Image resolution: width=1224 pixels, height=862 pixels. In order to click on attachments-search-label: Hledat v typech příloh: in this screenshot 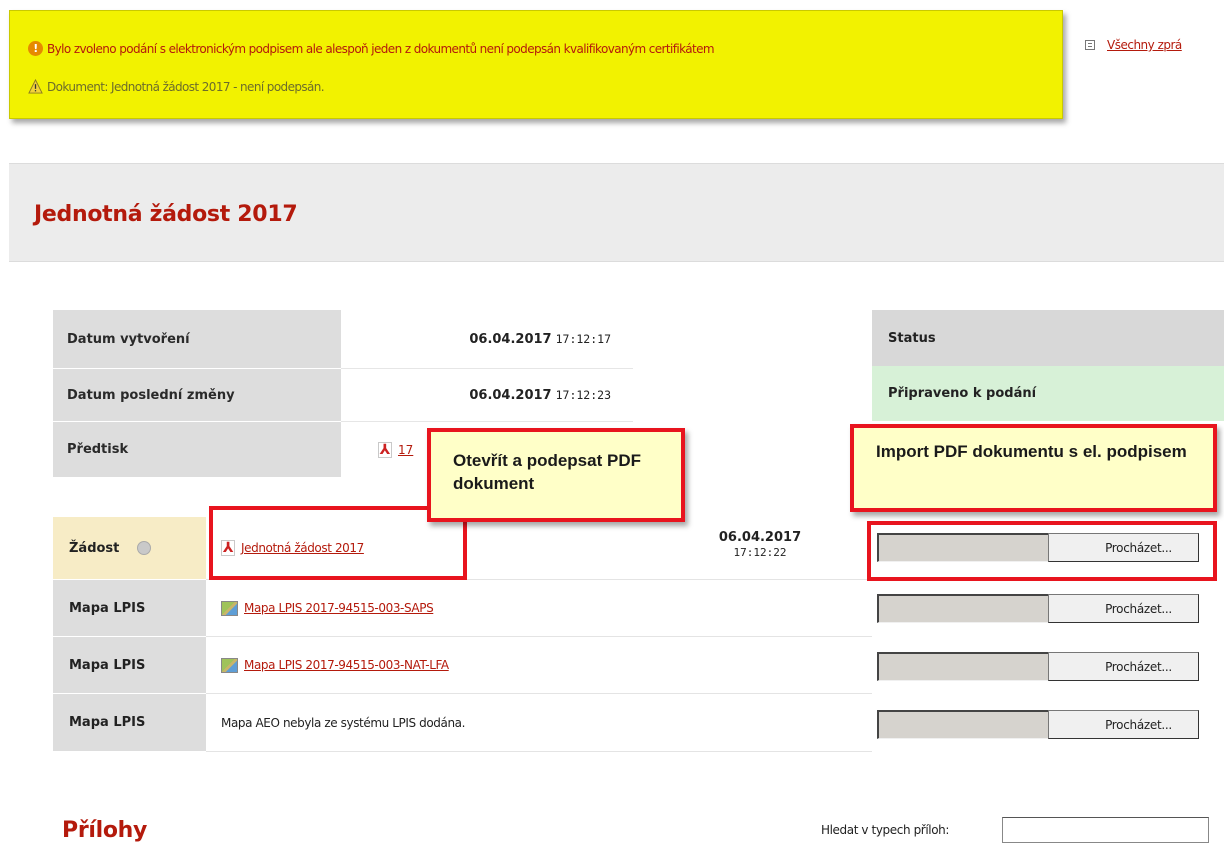, I will do `click(885, 830)`.